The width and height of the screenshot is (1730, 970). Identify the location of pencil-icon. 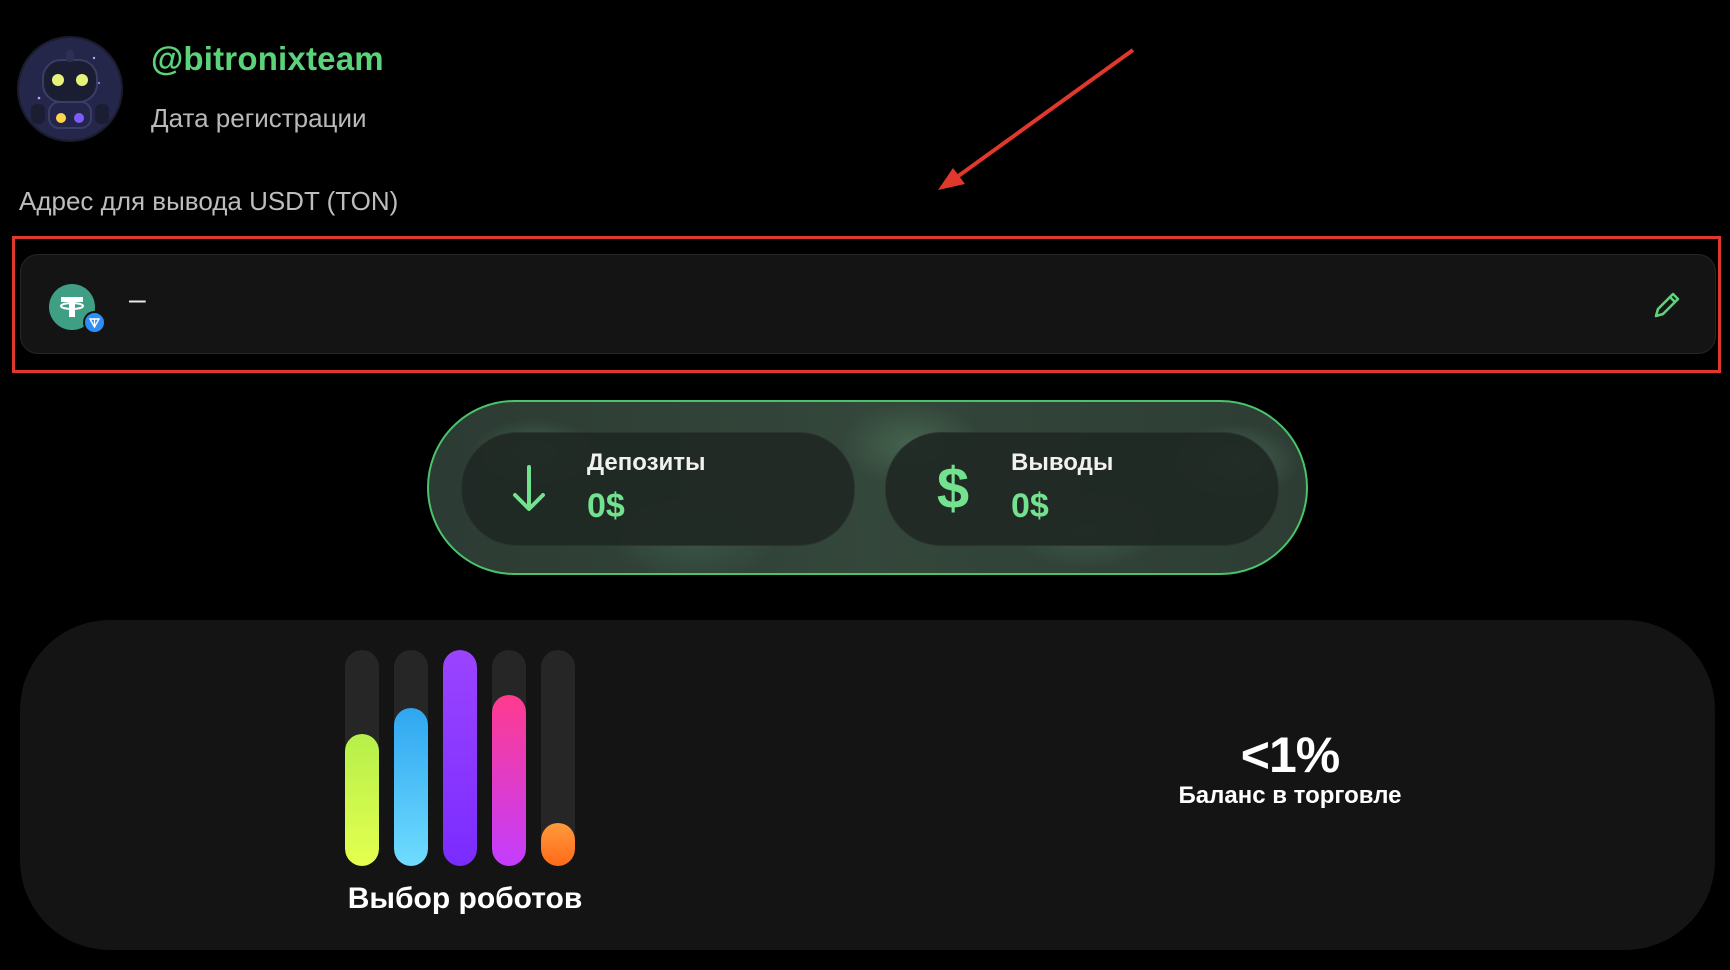
(1667, 305).